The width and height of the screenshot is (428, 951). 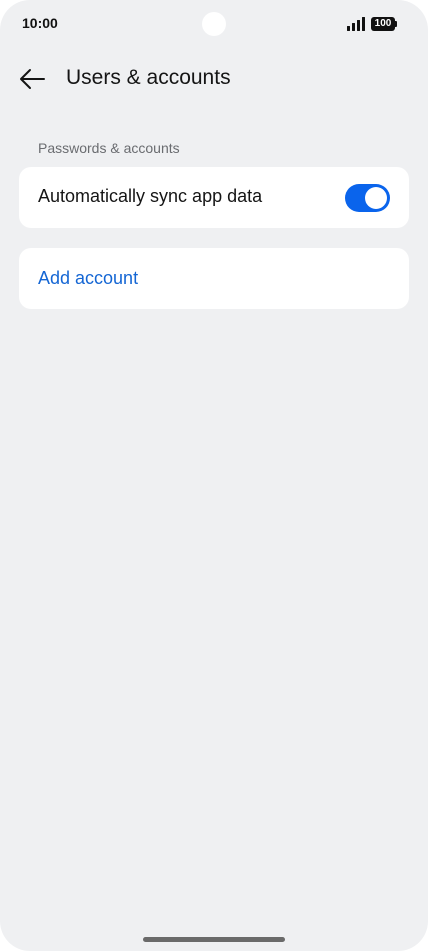 I want to click on page-title: Users & accounts, so click(x=148, y=77).